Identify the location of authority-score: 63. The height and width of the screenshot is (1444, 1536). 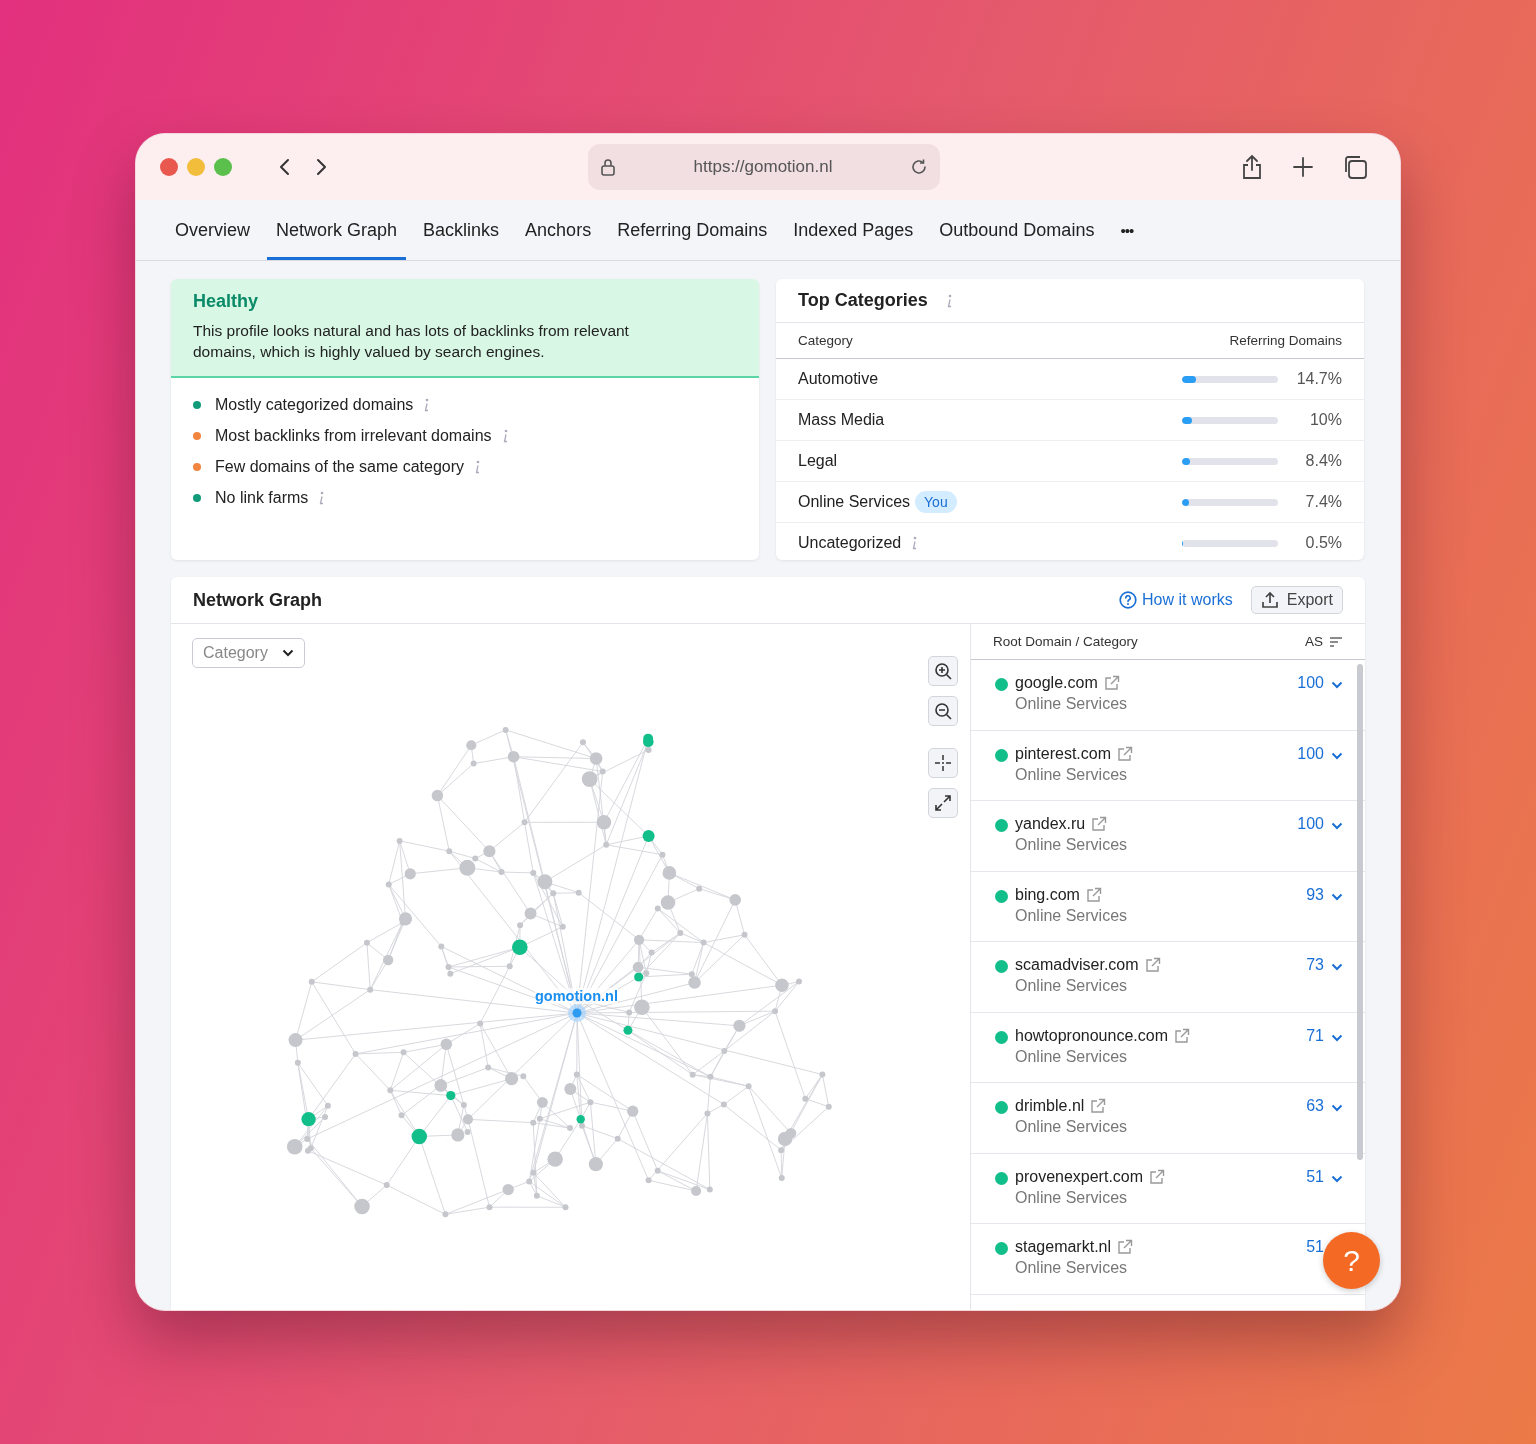
(1315, 1106).